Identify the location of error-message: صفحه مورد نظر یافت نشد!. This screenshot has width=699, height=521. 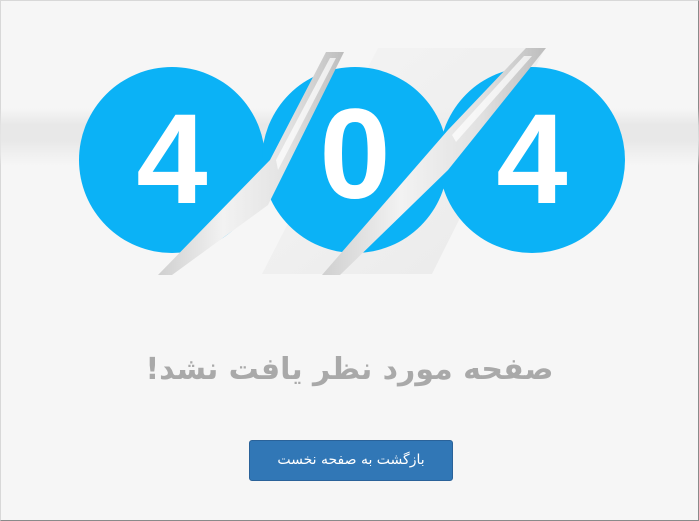
(349, 369).